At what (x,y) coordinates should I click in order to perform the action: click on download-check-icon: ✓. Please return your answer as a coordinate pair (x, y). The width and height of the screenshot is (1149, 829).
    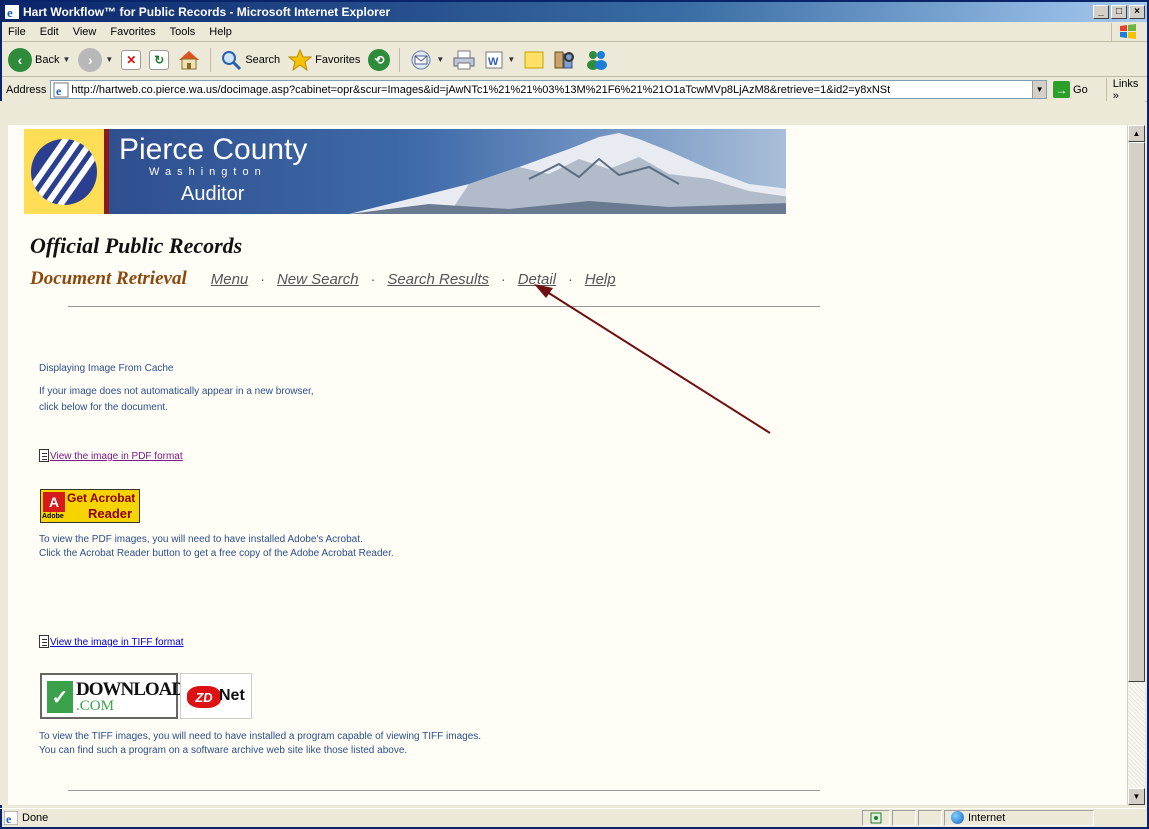
    Looking at the image, I should click on (60, 697).